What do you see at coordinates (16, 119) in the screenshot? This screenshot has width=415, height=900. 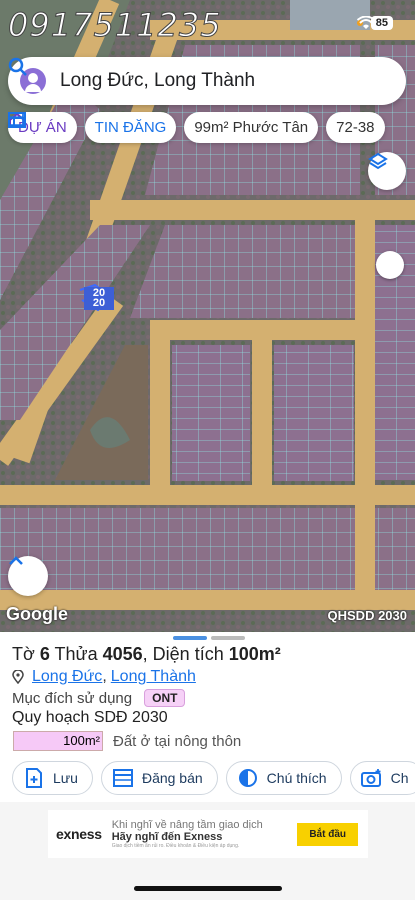 I see `listing-icon` at bounding box center [16, 119].